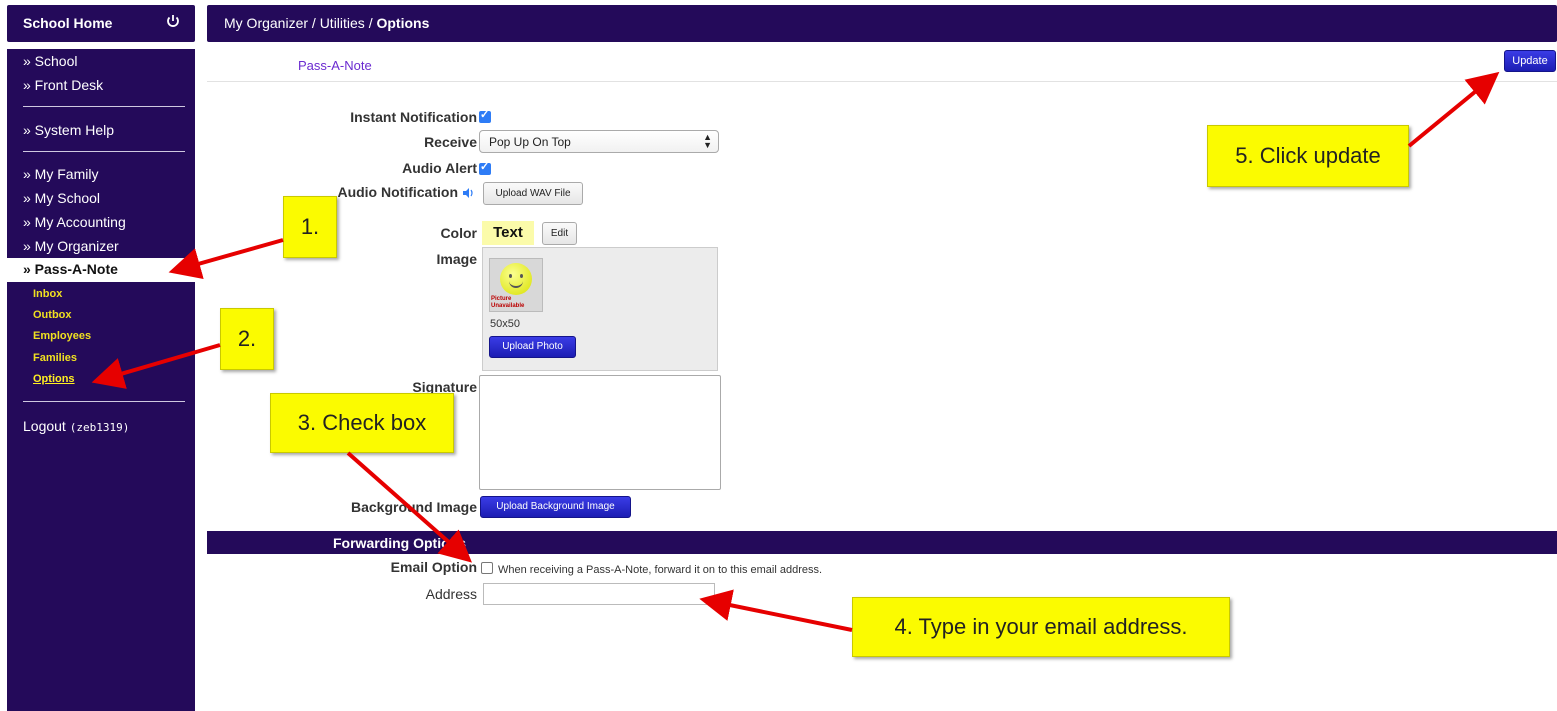  What do you see at coordinates (50, 61) in the screenshot?
I see `sidebar-item-school: » School` at bounding box center [50, 61].